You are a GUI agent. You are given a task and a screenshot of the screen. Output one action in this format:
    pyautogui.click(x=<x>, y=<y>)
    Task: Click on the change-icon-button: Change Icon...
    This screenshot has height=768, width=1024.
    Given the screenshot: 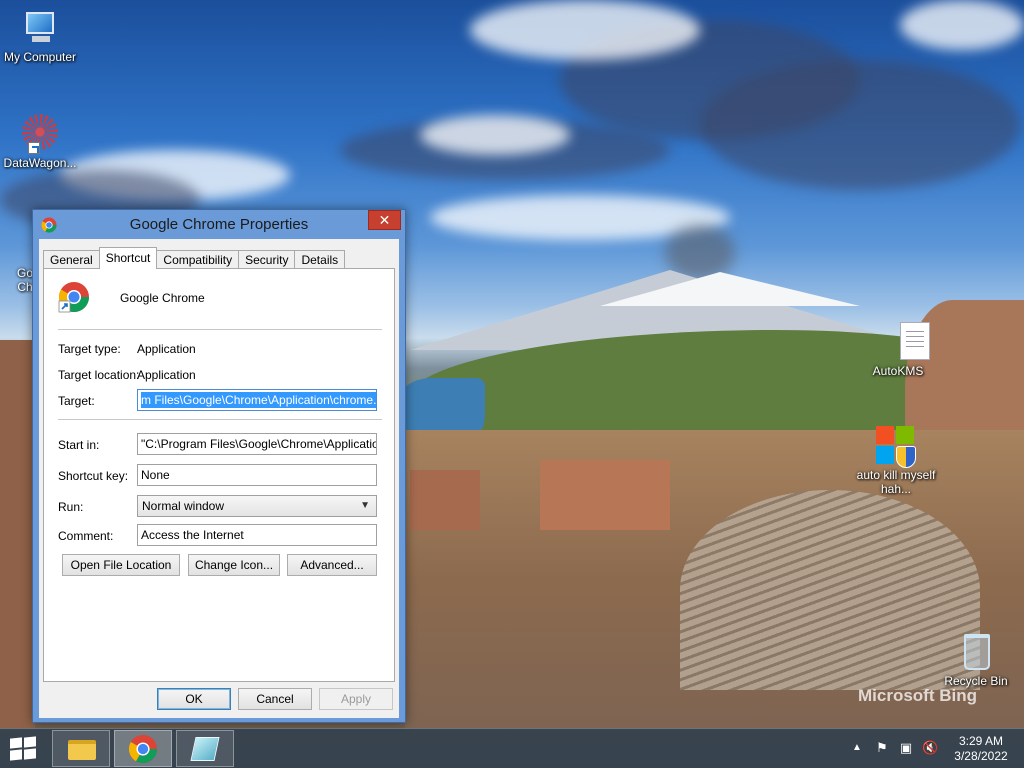 What is the action you would take?
    pyautogui.click(x=234, y=565)
    